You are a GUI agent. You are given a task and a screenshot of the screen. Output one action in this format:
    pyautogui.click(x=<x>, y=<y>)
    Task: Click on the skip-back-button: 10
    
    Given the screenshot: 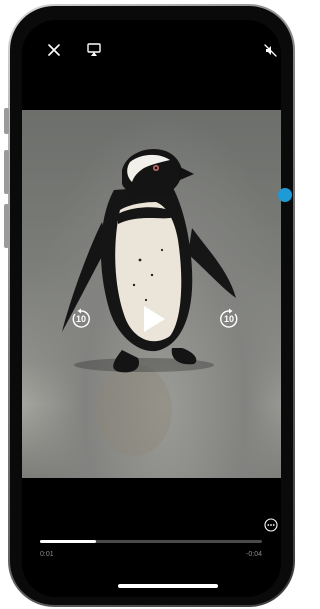 What is the action you would take?
    pyautogui.click(x=81, y=319)
    